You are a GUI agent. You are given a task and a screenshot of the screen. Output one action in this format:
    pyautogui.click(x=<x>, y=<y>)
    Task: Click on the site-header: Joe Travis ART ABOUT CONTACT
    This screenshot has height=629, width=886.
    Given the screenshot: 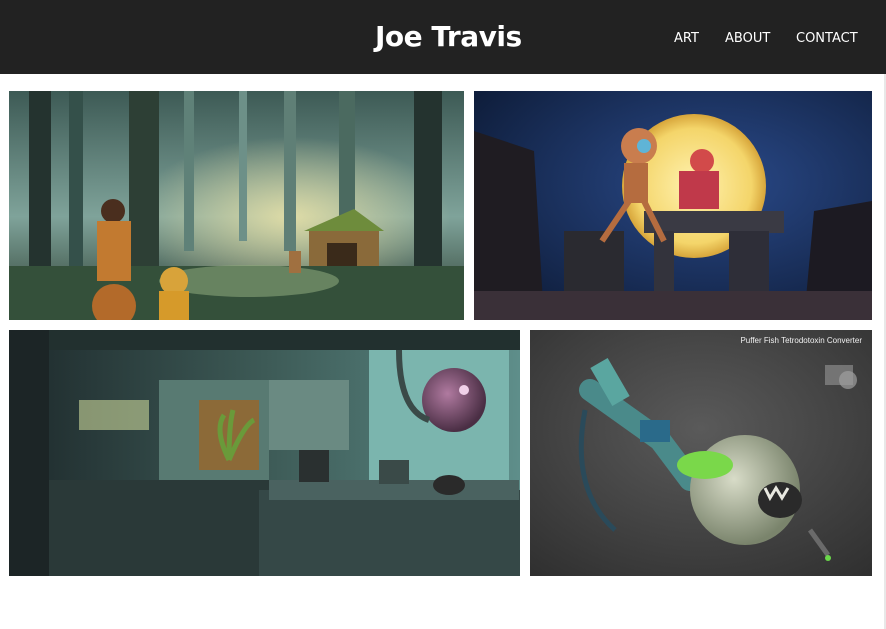 What is the action you would take?
    pyautogui.click(x=443, y=37)
    